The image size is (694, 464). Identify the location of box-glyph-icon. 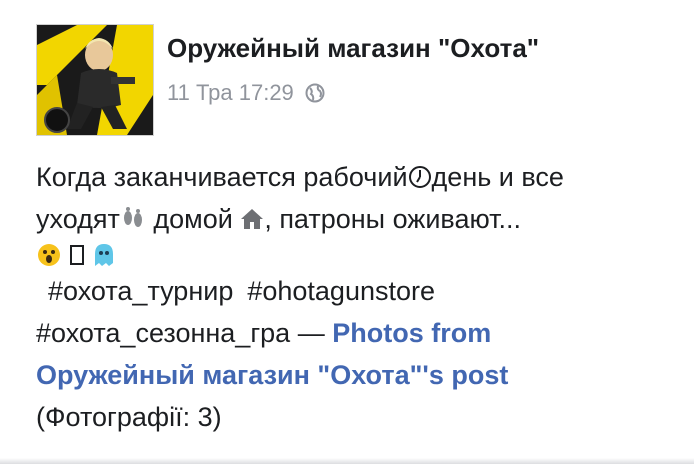
(77, 255).